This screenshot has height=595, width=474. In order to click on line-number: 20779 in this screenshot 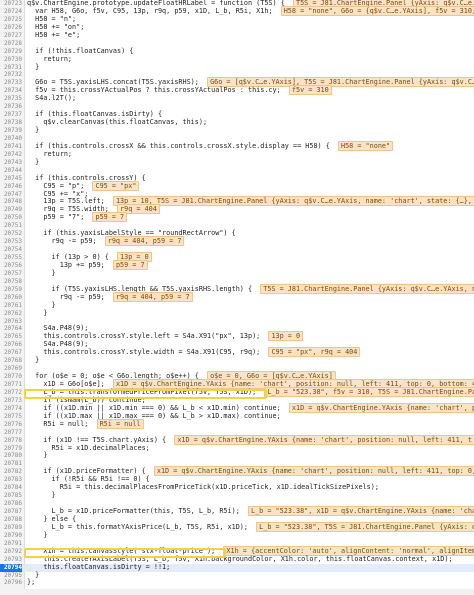, I will do `click(11, 449)`.